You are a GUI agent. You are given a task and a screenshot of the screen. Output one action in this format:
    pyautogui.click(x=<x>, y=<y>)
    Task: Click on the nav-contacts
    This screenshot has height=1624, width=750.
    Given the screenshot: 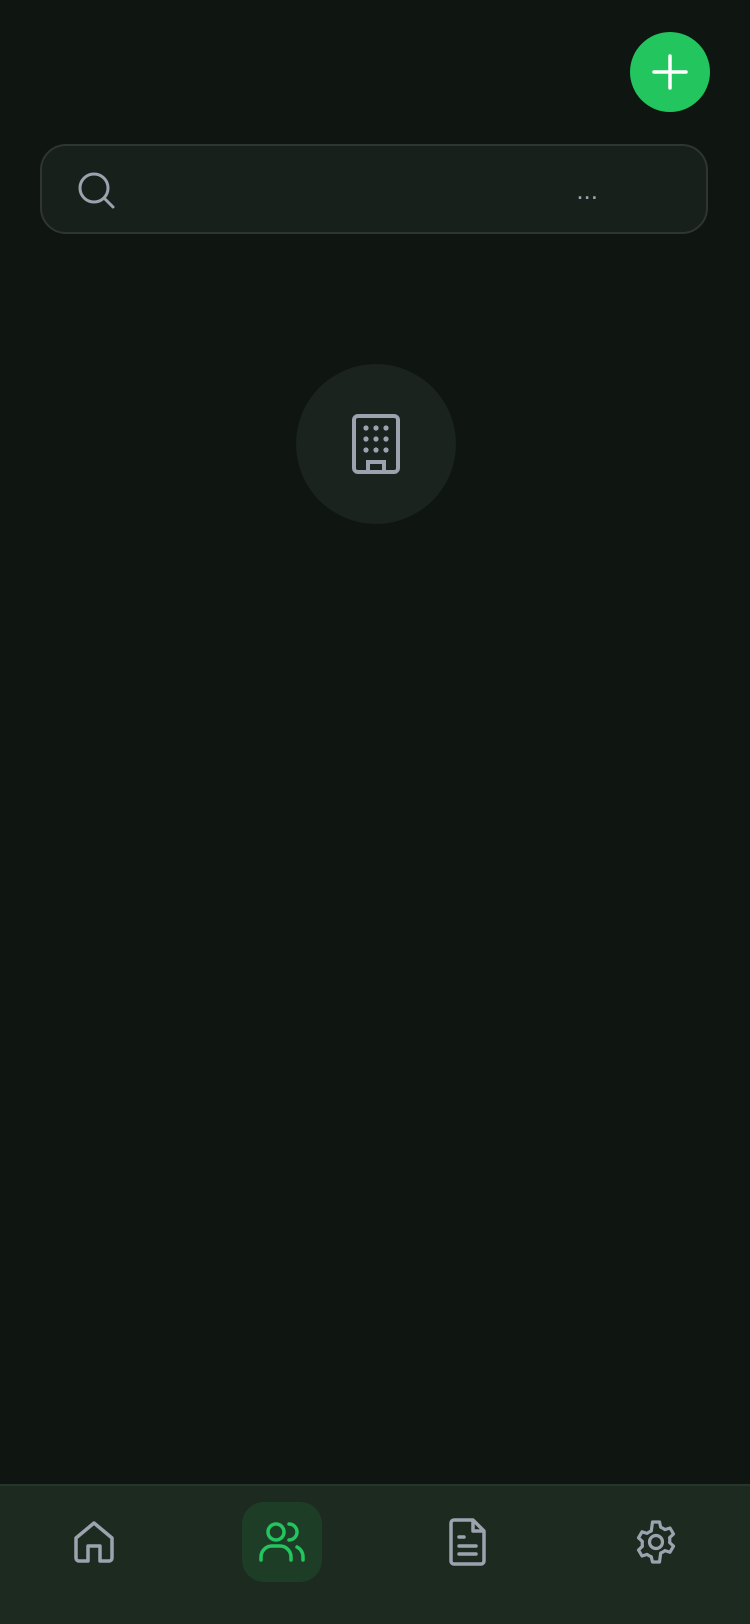 What is the action you would take?
    pyautogui.click(x=282, y=1542)
    